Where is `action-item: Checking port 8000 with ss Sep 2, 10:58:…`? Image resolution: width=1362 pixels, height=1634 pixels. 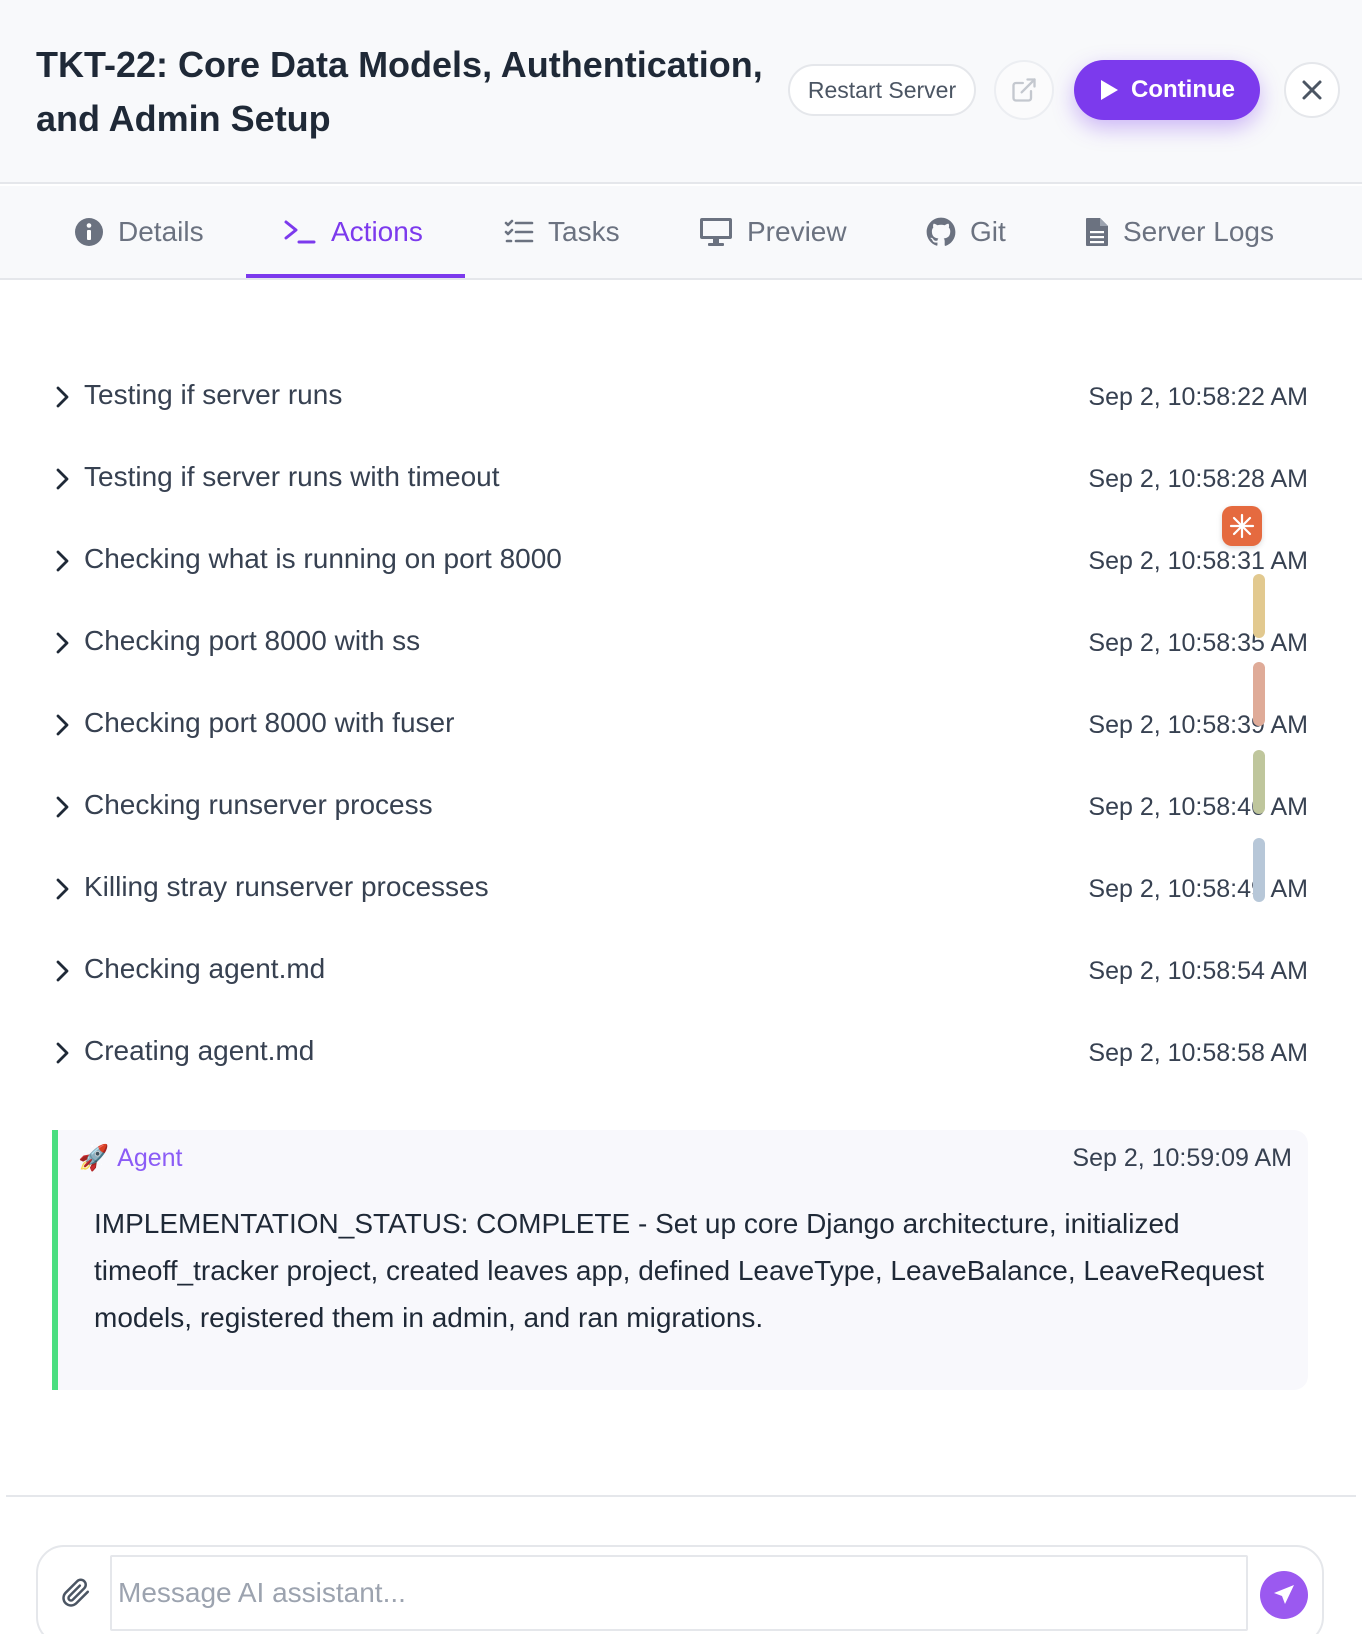
action-item: Checking port 8000 with ss Sep 2, 10:58:… is located at coordinates (681, 652).